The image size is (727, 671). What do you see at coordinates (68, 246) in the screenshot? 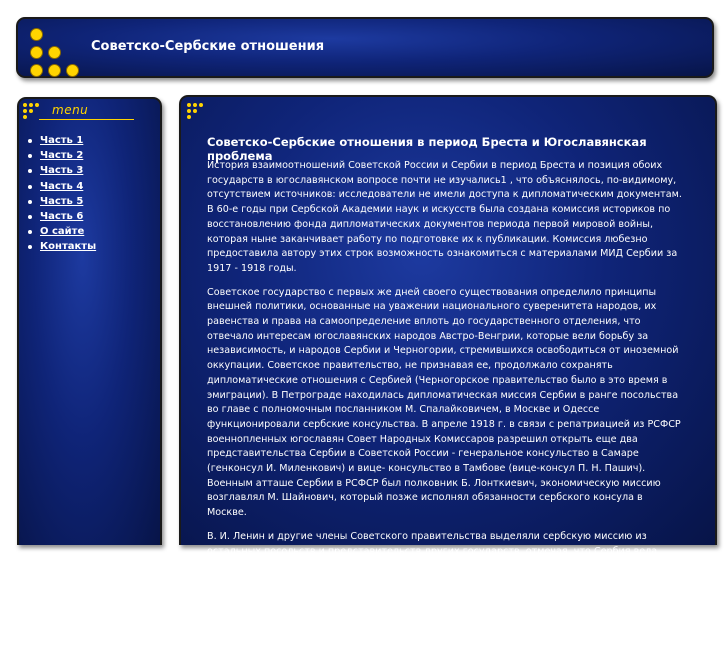
I see `sidebar-item-label: Контакты` at bounding box center [68, 246].